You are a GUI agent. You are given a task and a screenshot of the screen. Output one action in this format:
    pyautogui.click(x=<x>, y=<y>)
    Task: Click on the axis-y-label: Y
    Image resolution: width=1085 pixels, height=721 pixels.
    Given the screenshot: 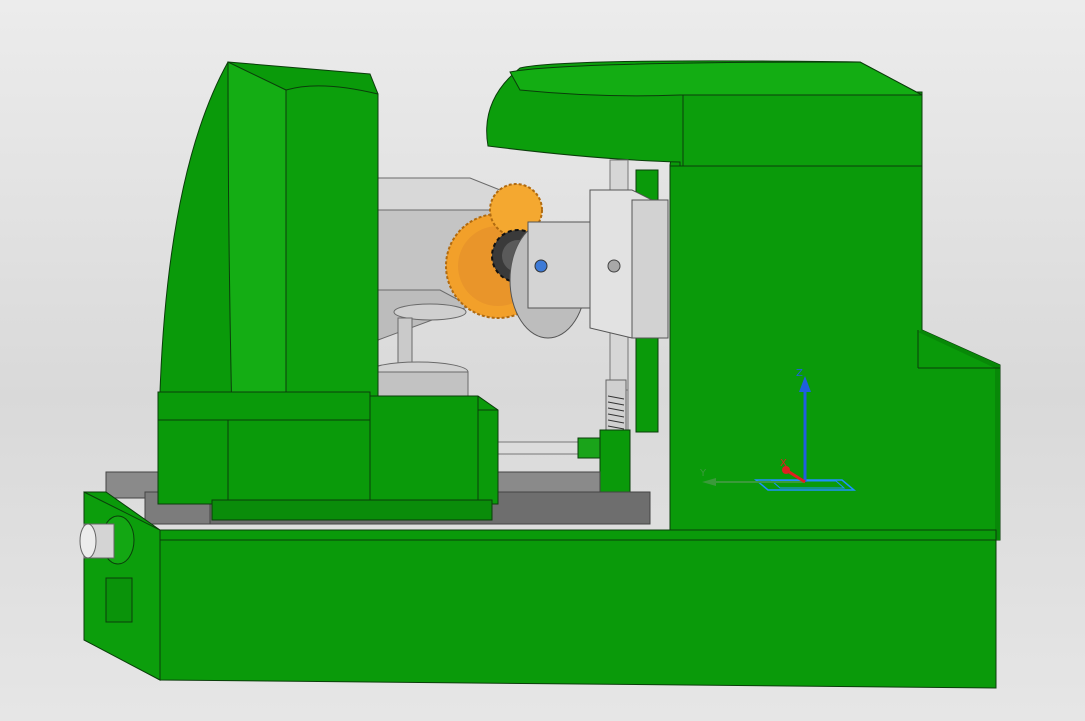 What is the action you would take?
    pyautogui.click(x=703, y=473)
    